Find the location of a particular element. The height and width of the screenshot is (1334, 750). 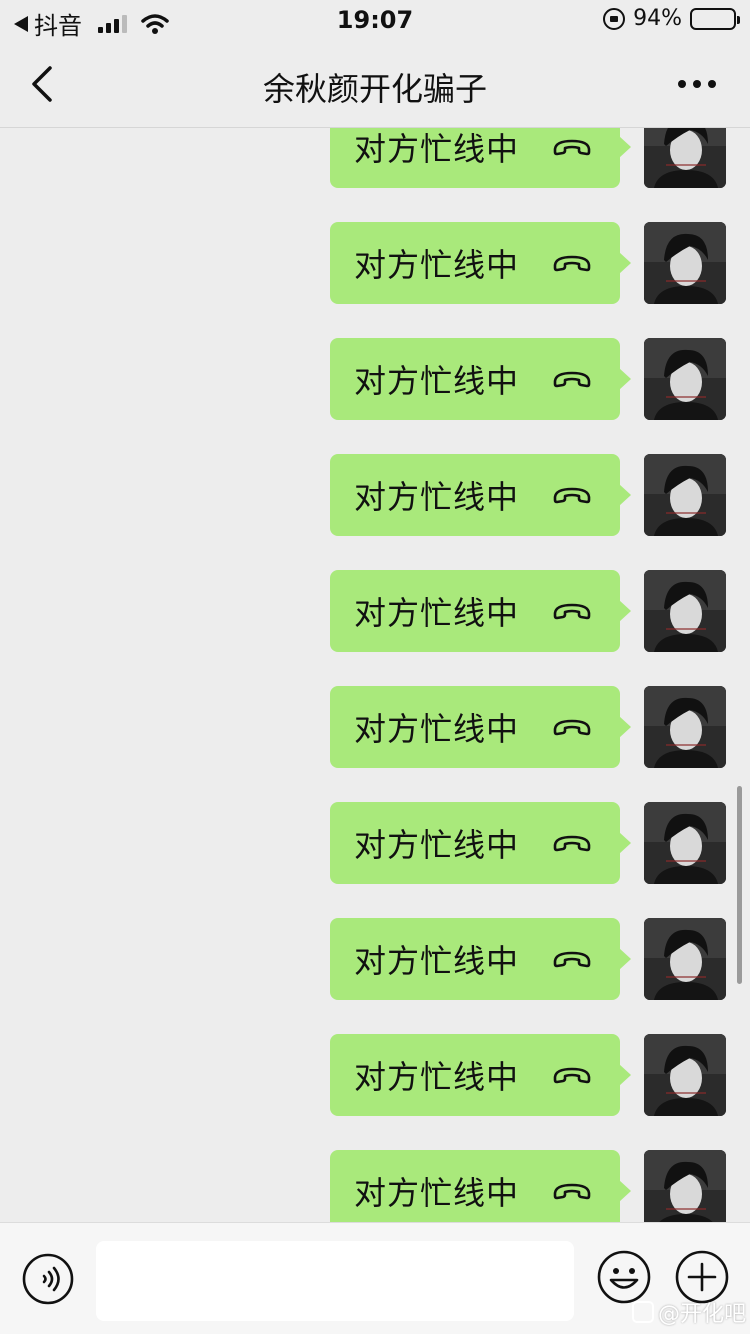

orientation-lock-icon is located at coordinates (614, 18).